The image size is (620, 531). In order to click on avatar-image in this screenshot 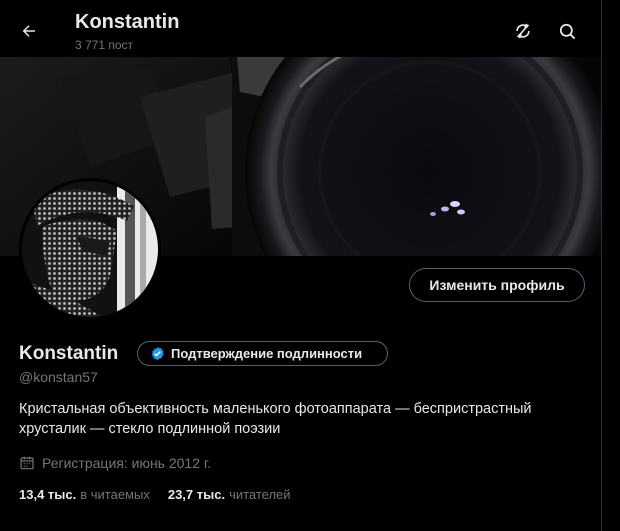, I will do `click(90, 249)`.